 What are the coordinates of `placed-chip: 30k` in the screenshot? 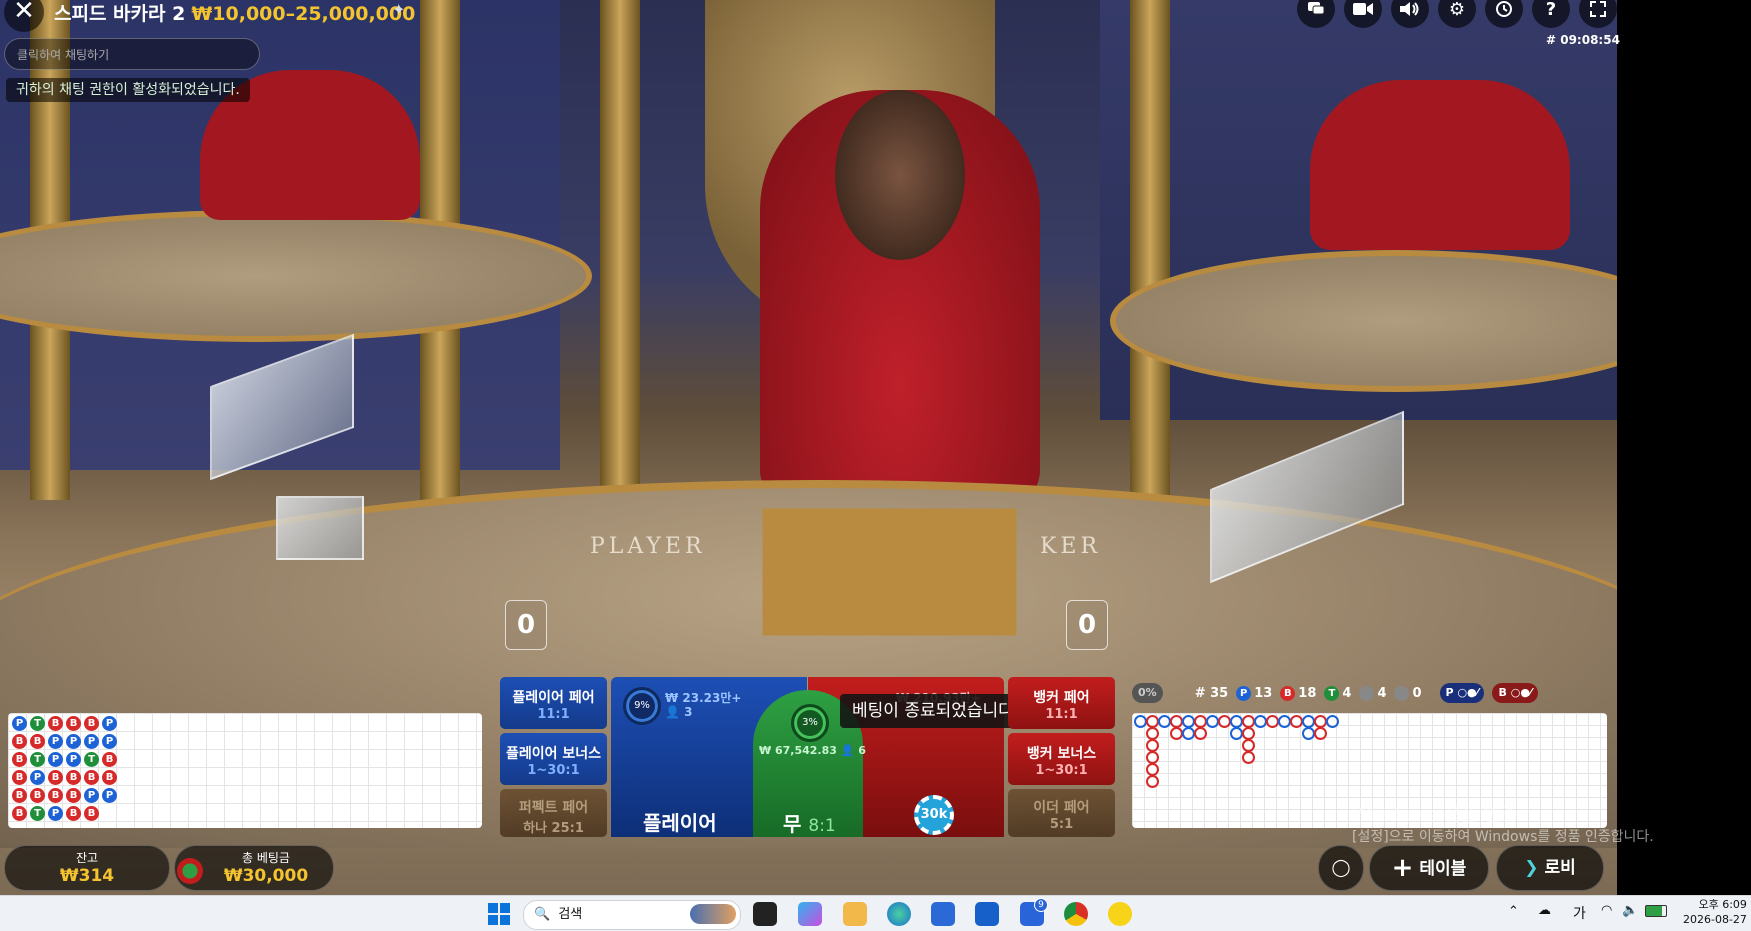 It's located at (934, 815).